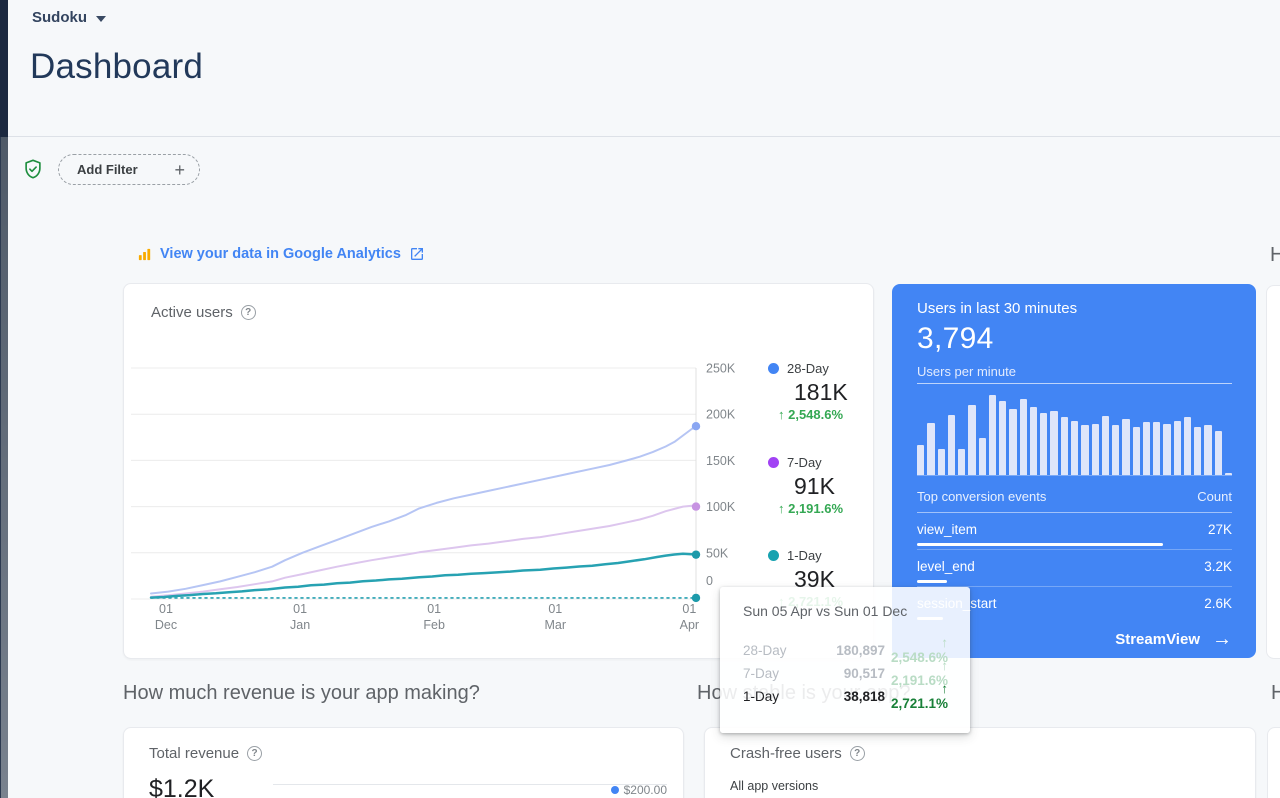 The width and height of the screenshot is (1280, 798). What do you see at coordinates (1219, 529) in the screenshot?
I see `event-count: 27K` at bounding box center [1219, 529].